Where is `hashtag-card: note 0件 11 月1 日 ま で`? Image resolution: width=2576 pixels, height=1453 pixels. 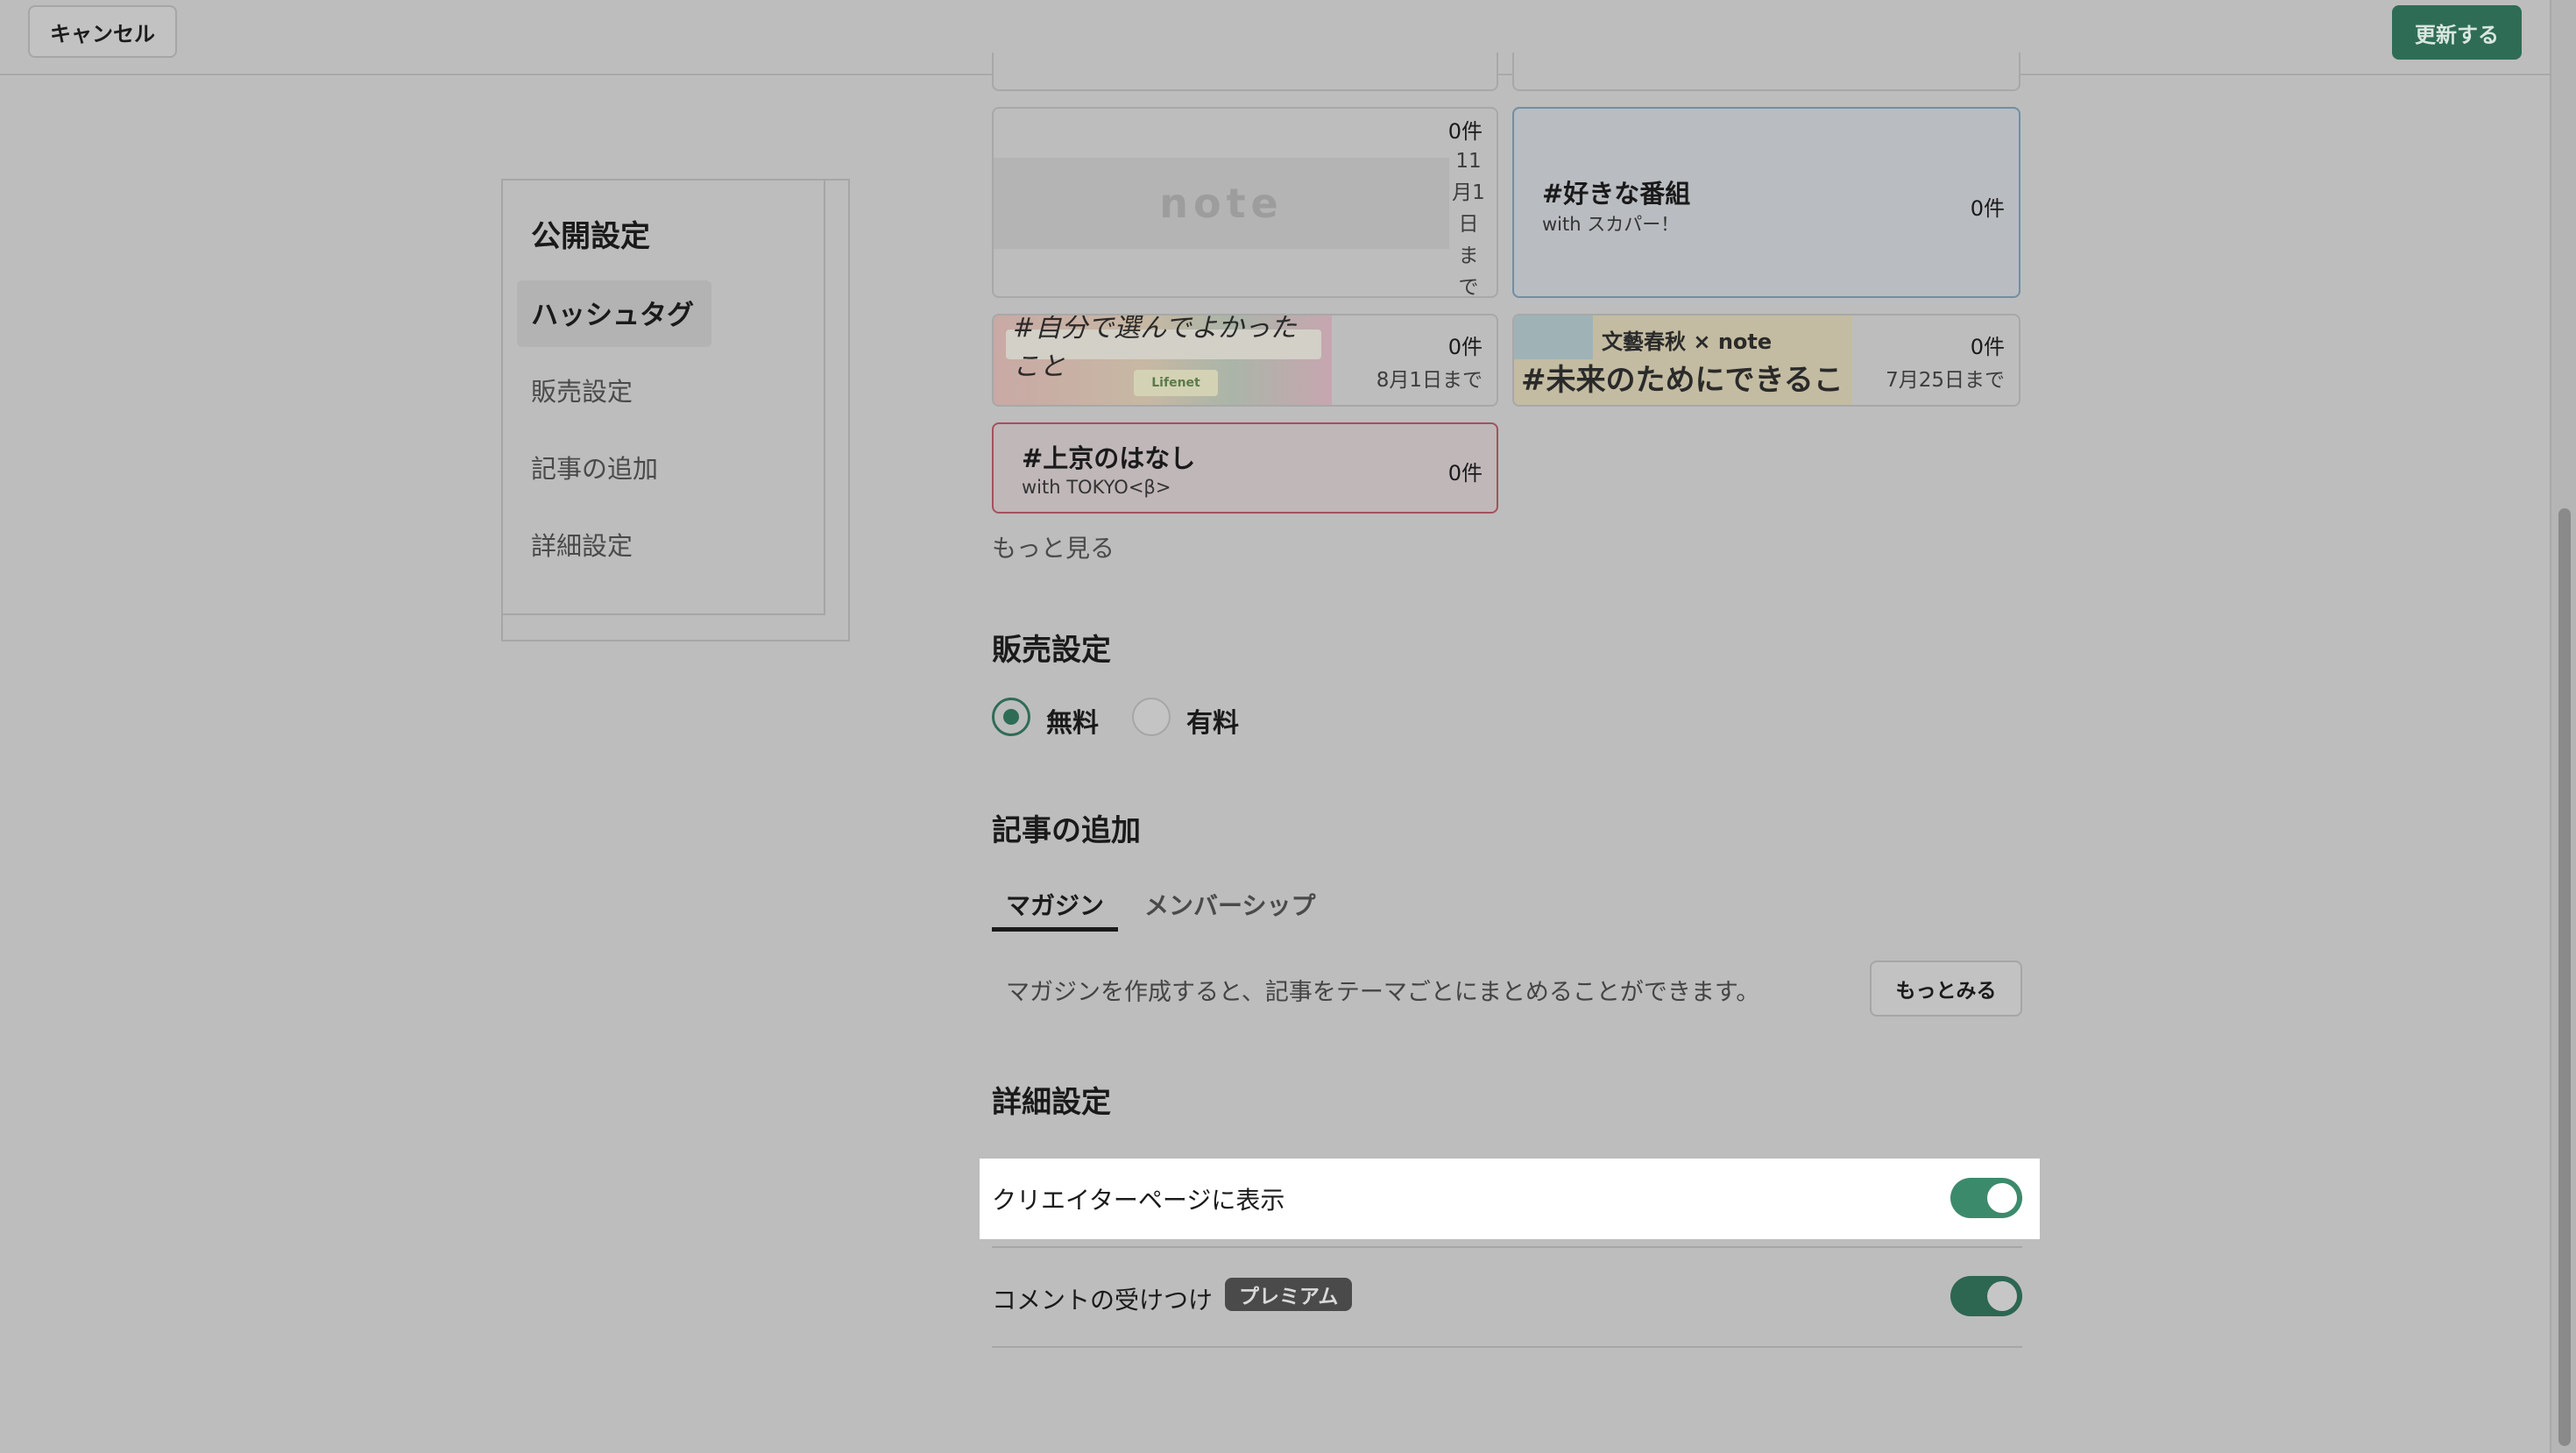 hashtag-card: note 0件 11 月1 日 ま で is located at coordinates (1245, 202).